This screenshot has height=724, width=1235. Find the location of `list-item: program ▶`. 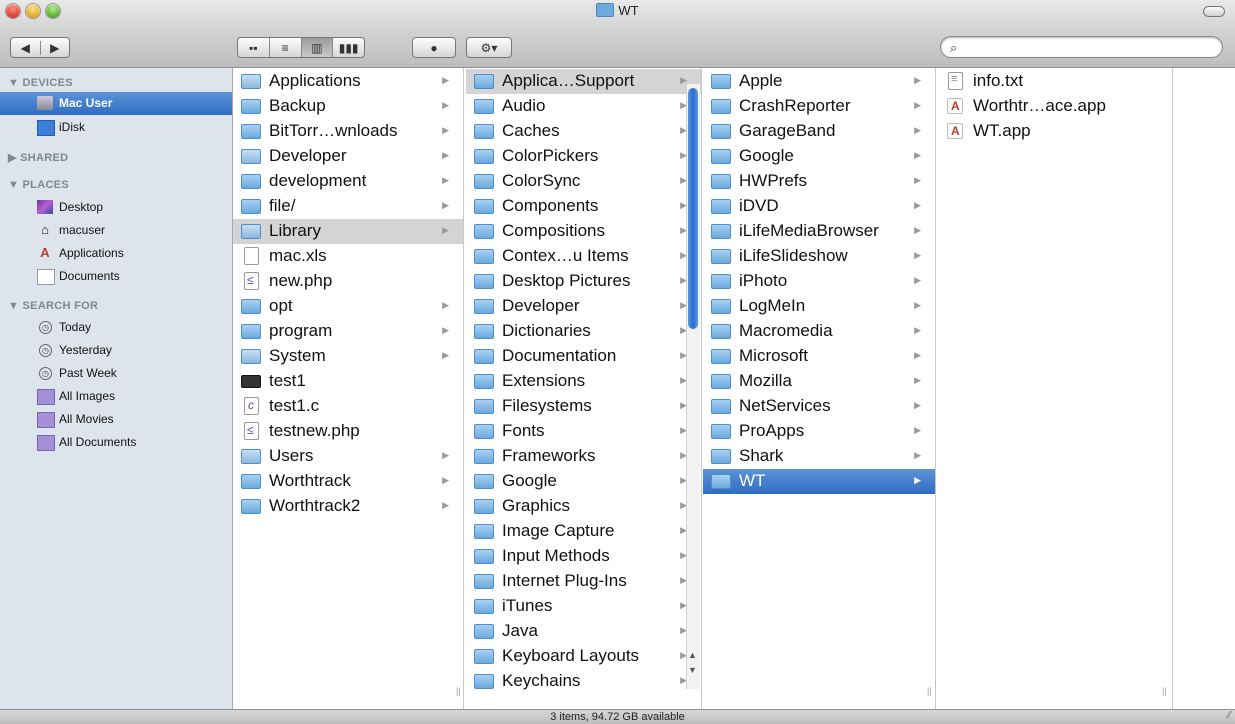

list-item: program ▶ is located at coordinates (348, 331).